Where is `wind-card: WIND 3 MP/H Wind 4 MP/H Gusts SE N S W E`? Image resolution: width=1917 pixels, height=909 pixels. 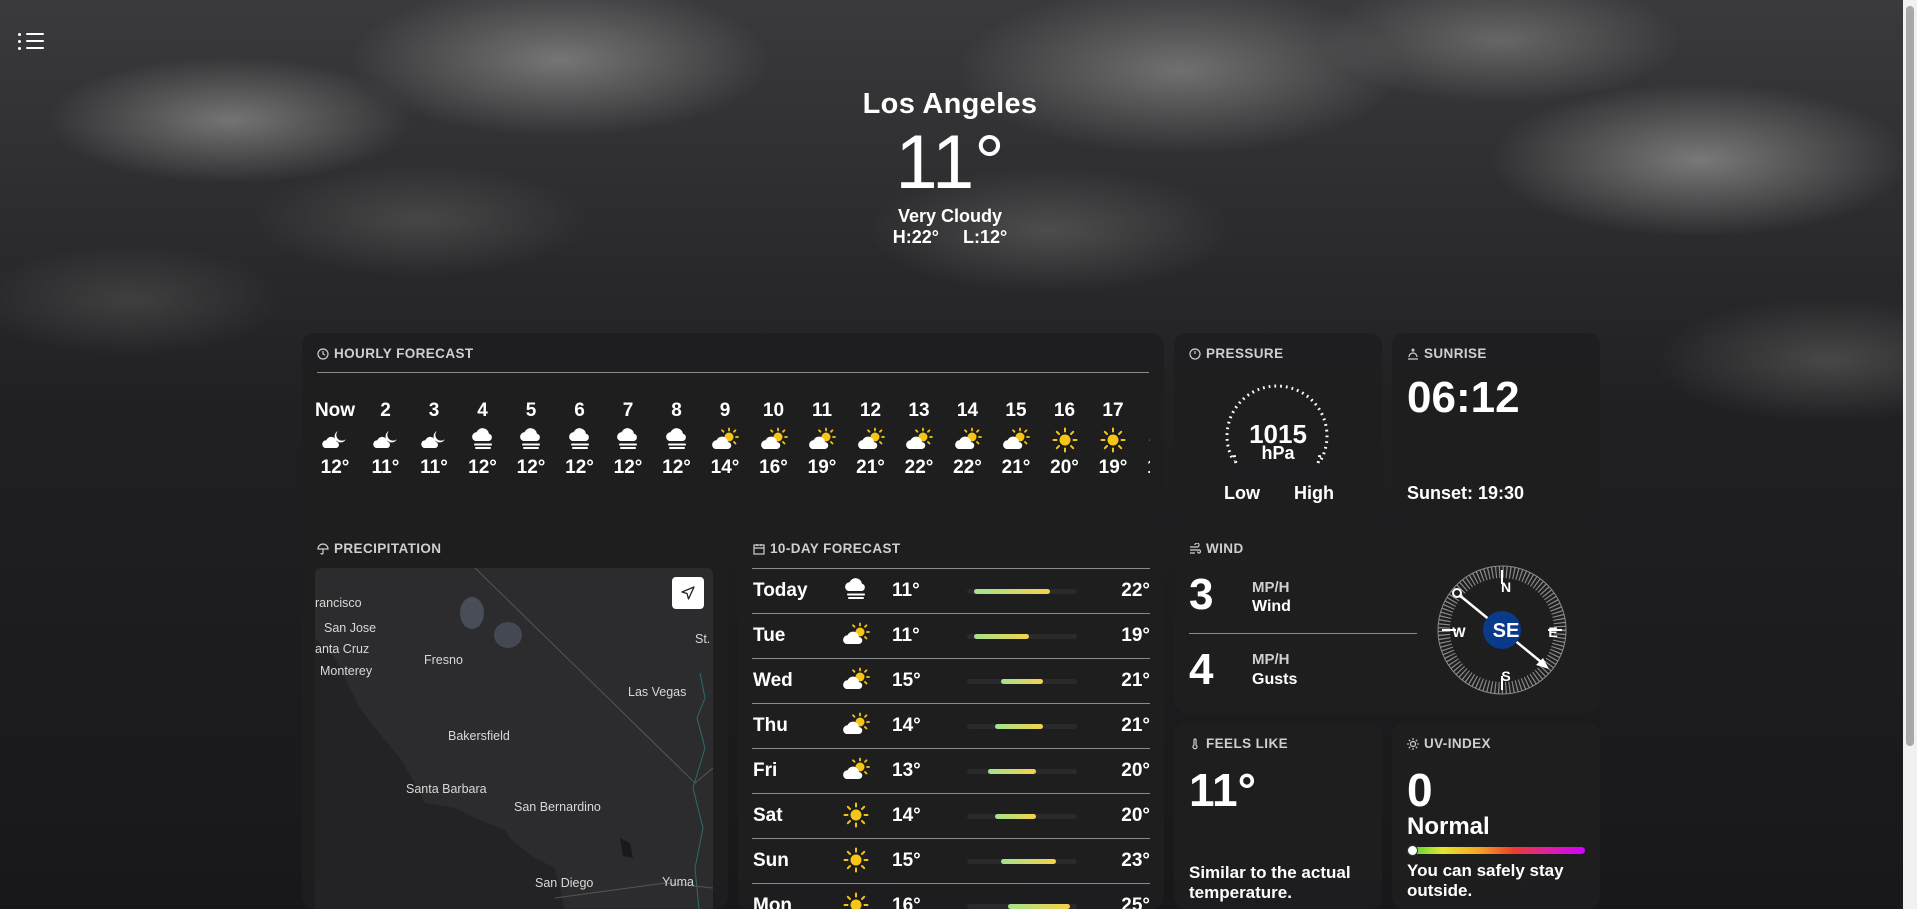
wind-card: WIND 3 MP/H Wind 4 MP/H Gusts SE N S W E is located at coordinates (1387, 620).